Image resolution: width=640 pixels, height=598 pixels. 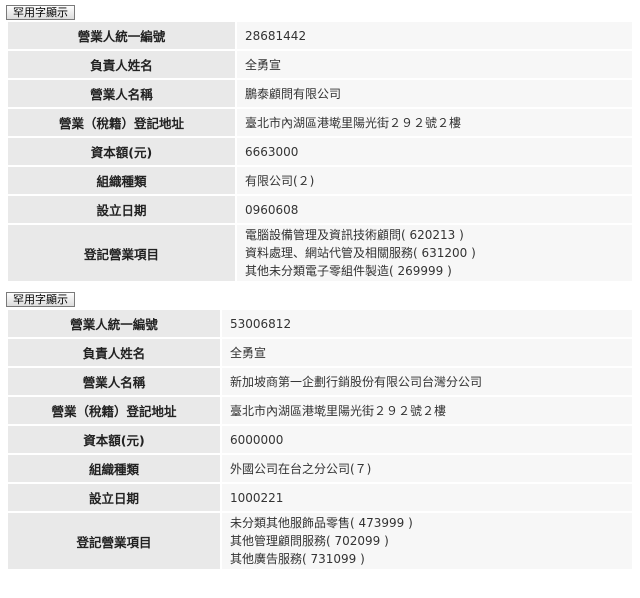 I want to click on business-name-value: 鵬泰顧問有限公司, so click(x=434, y=93).